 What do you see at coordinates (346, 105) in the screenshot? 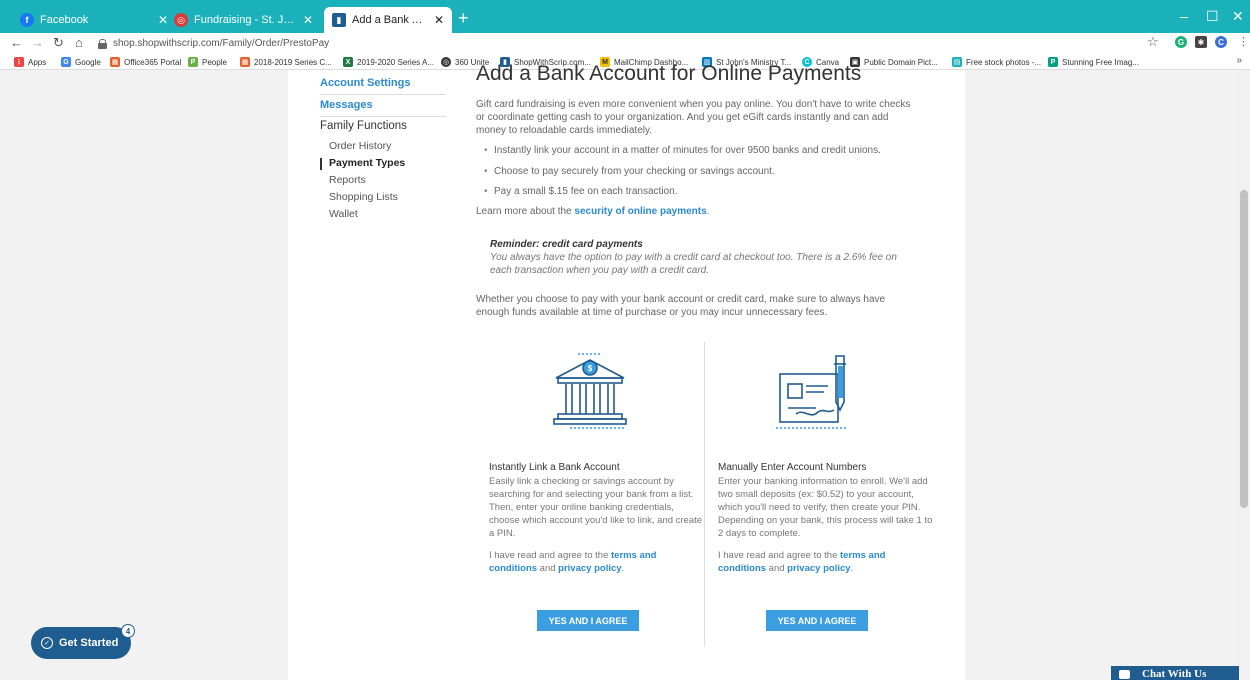
I see `sidebar-messages: Messages` at bounding box center [346, 105].